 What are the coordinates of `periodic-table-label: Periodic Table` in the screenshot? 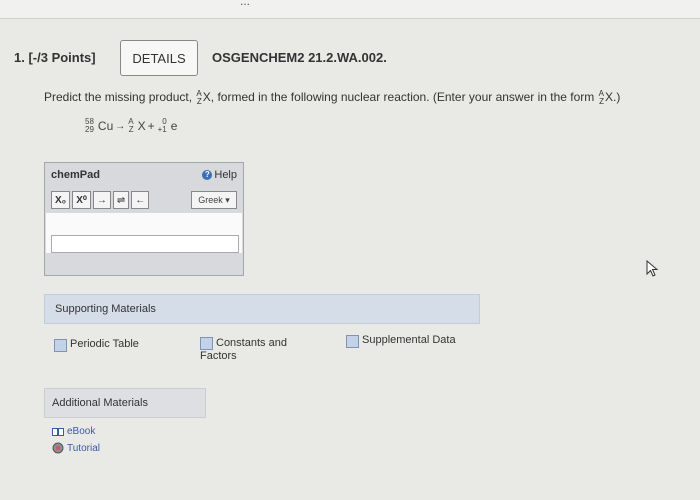 It's located at (104, 344).